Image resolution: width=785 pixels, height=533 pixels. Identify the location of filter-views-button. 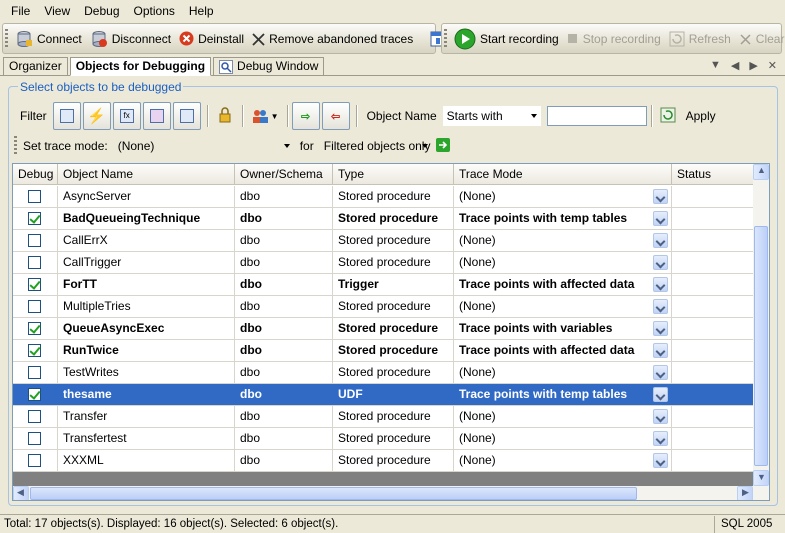
(156, 116).